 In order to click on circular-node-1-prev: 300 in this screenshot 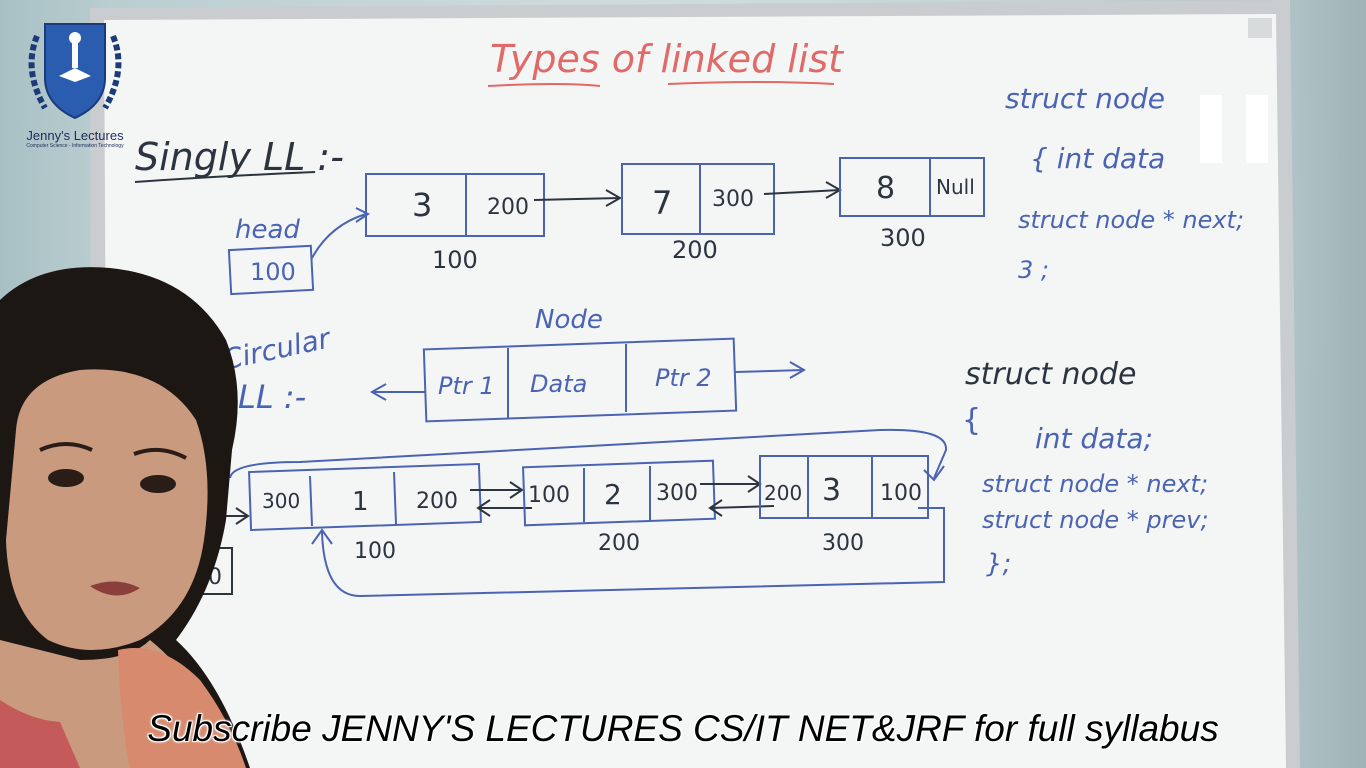, I will do `click(281, 501)`.